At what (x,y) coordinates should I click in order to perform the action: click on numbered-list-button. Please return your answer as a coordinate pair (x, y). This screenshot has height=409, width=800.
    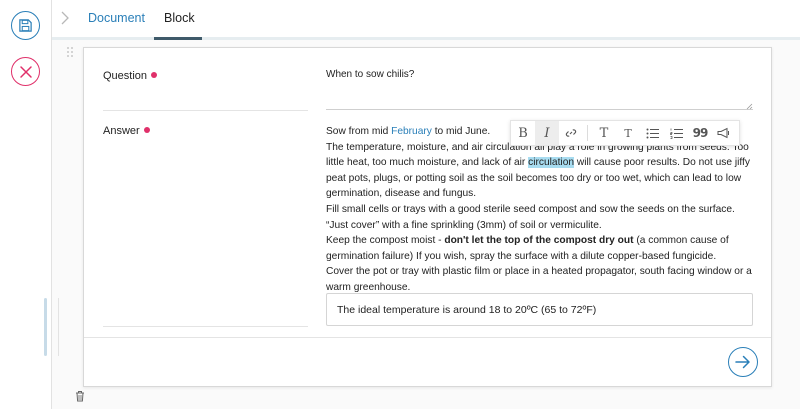
    Looking at the image, I should click on (676, 133).